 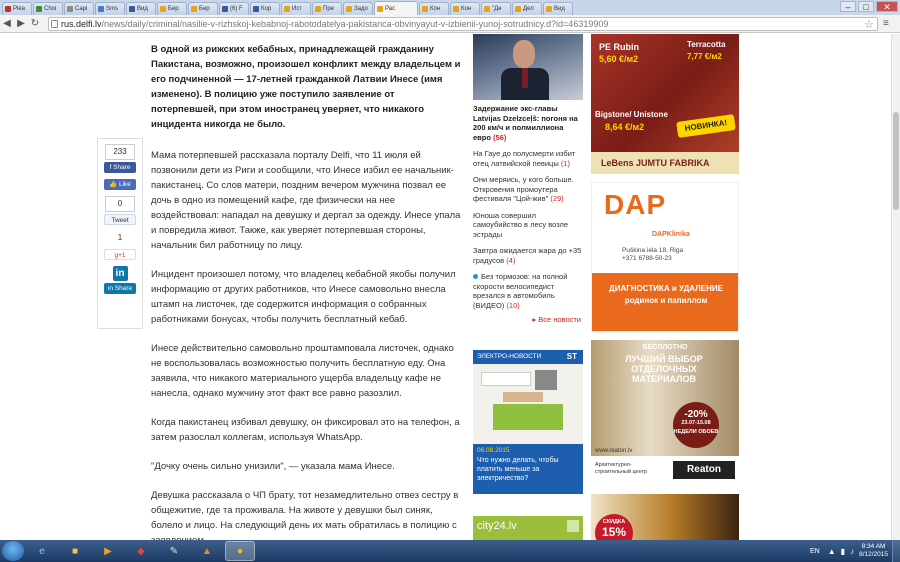 What do you see at coordinates (886, 23) in the screenshot?
I see `menu-icon: ≡` at bounding box center [886, 23].